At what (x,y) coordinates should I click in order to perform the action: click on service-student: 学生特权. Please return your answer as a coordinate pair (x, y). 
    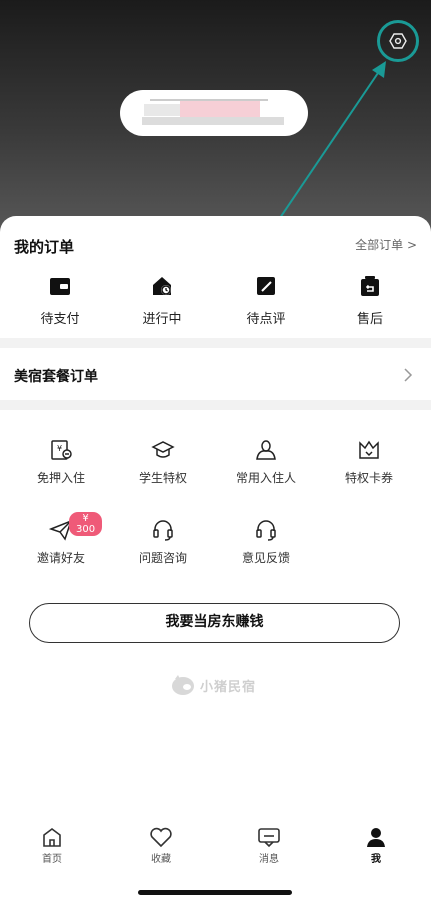
    Looking at the image, I should click on (163, 462).